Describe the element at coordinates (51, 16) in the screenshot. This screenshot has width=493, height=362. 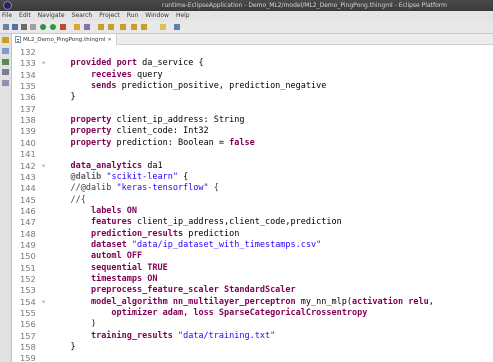
I see `menu-navigate: Navigate` at that location.